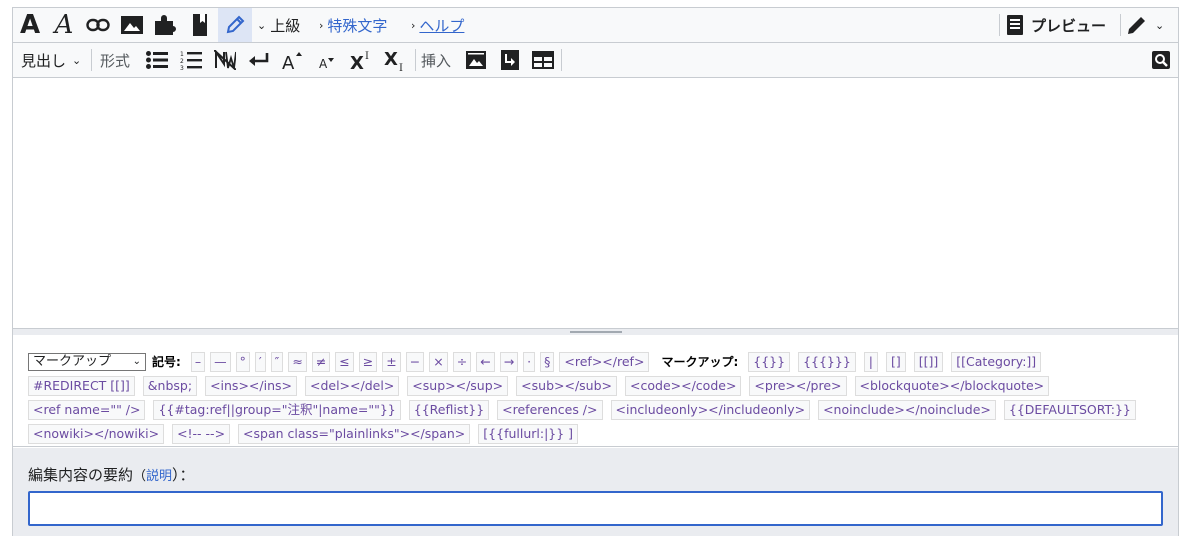 The height and width of the screenshot is (536, 1200). Describe the element at coordinates (510, 60) in the screenshot. I see `redirect-icon` at that location.